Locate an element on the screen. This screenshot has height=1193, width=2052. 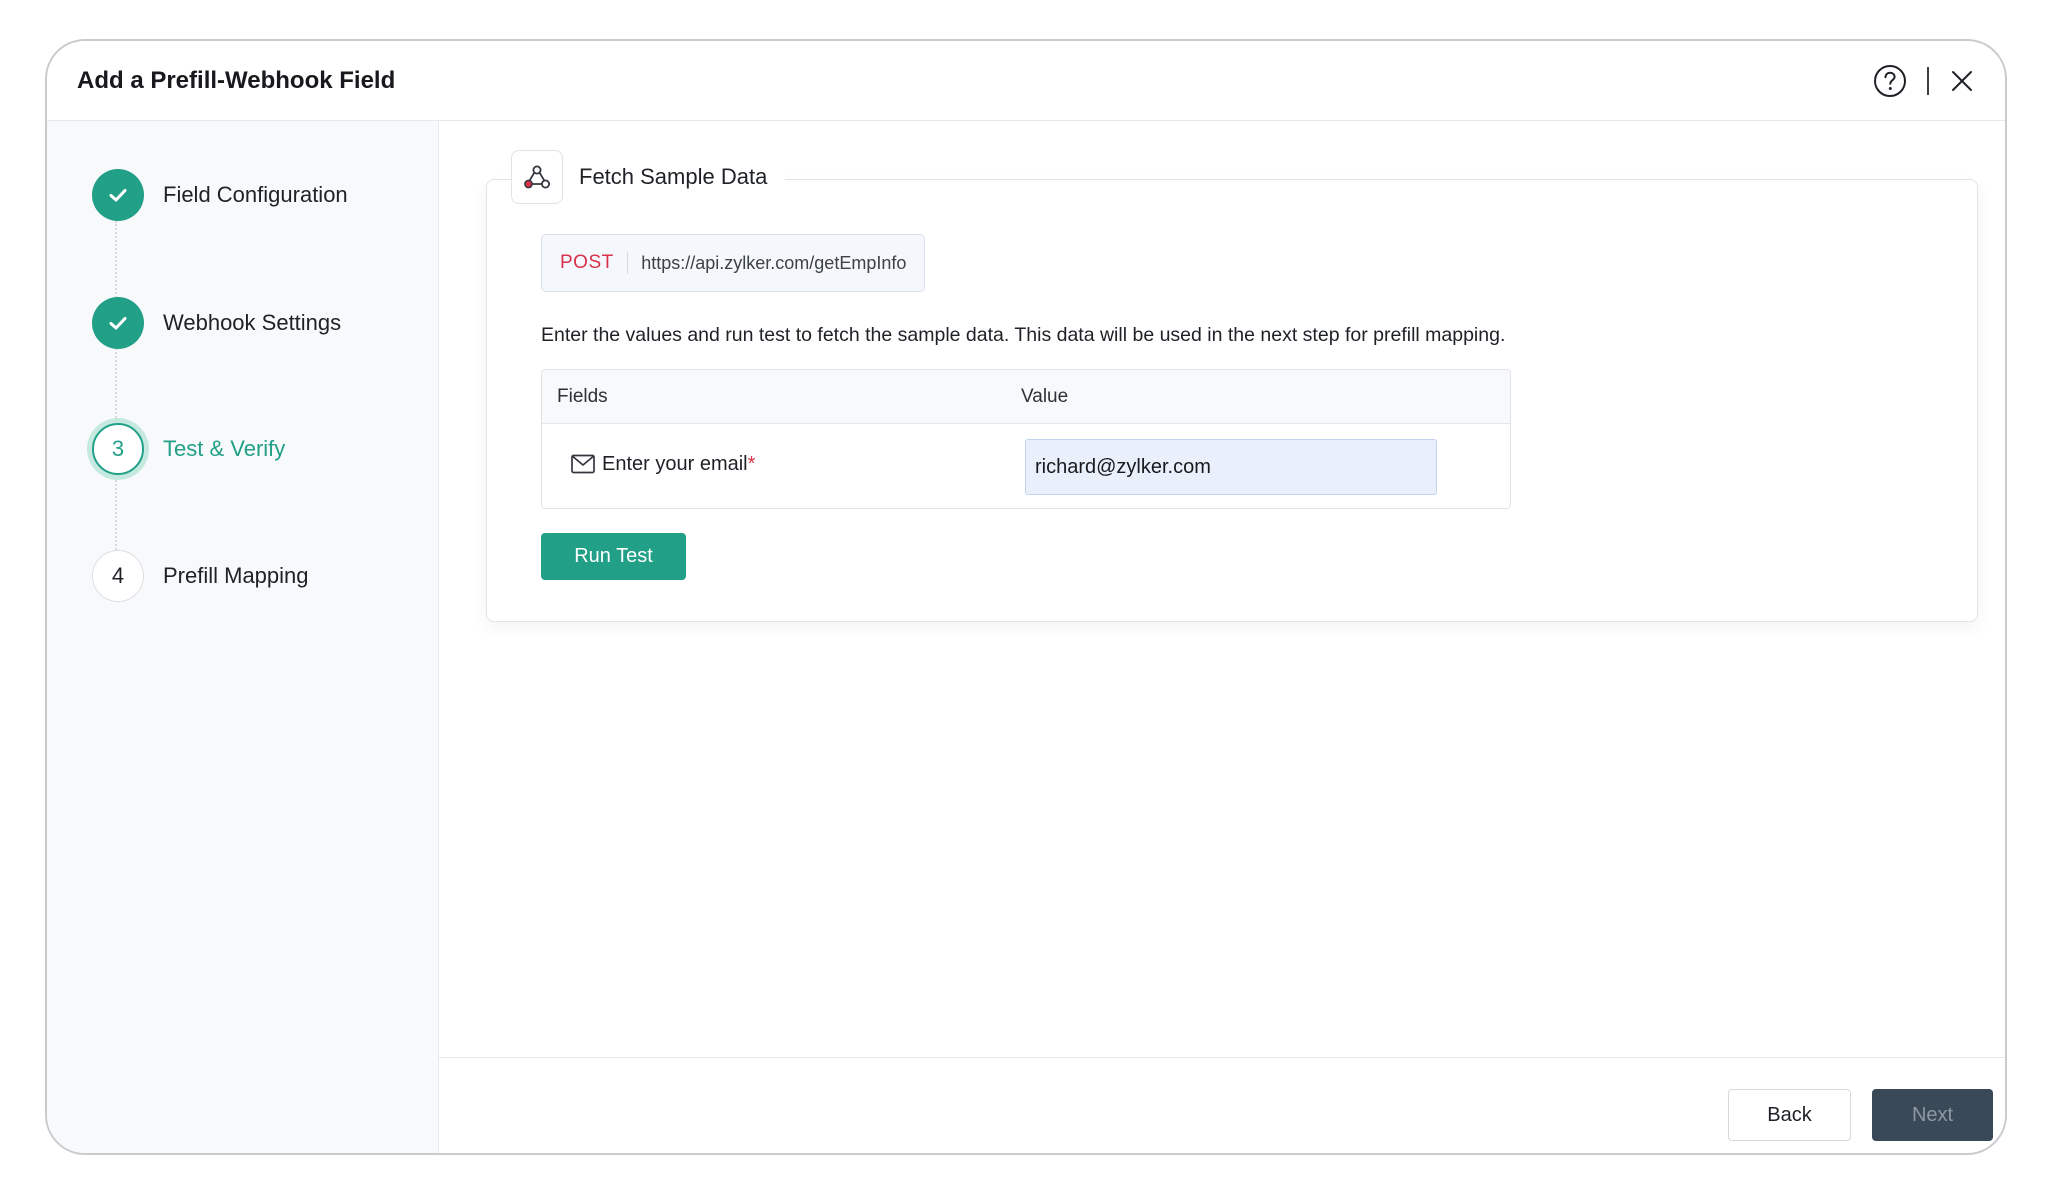
step-test-verify: 3 Test & Verify is located at coordinates (188, 449).